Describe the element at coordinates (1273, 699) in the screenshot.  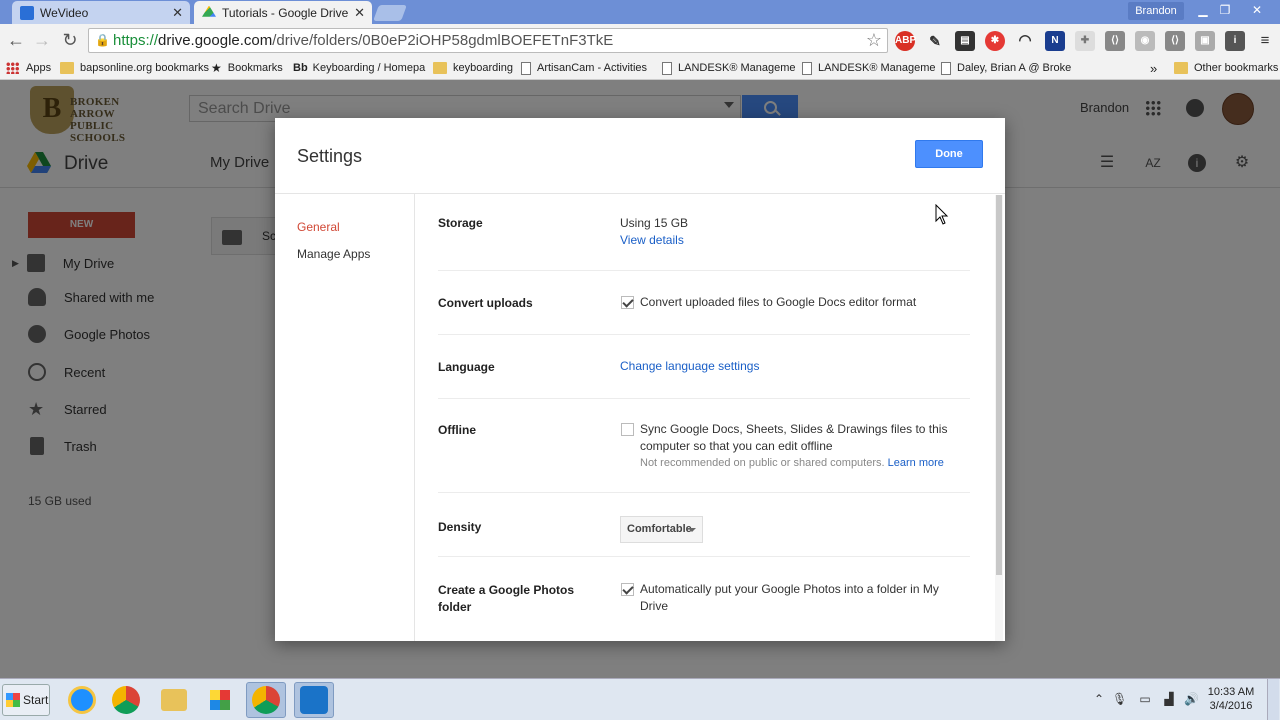
I see `show-desktop-button` at that location.